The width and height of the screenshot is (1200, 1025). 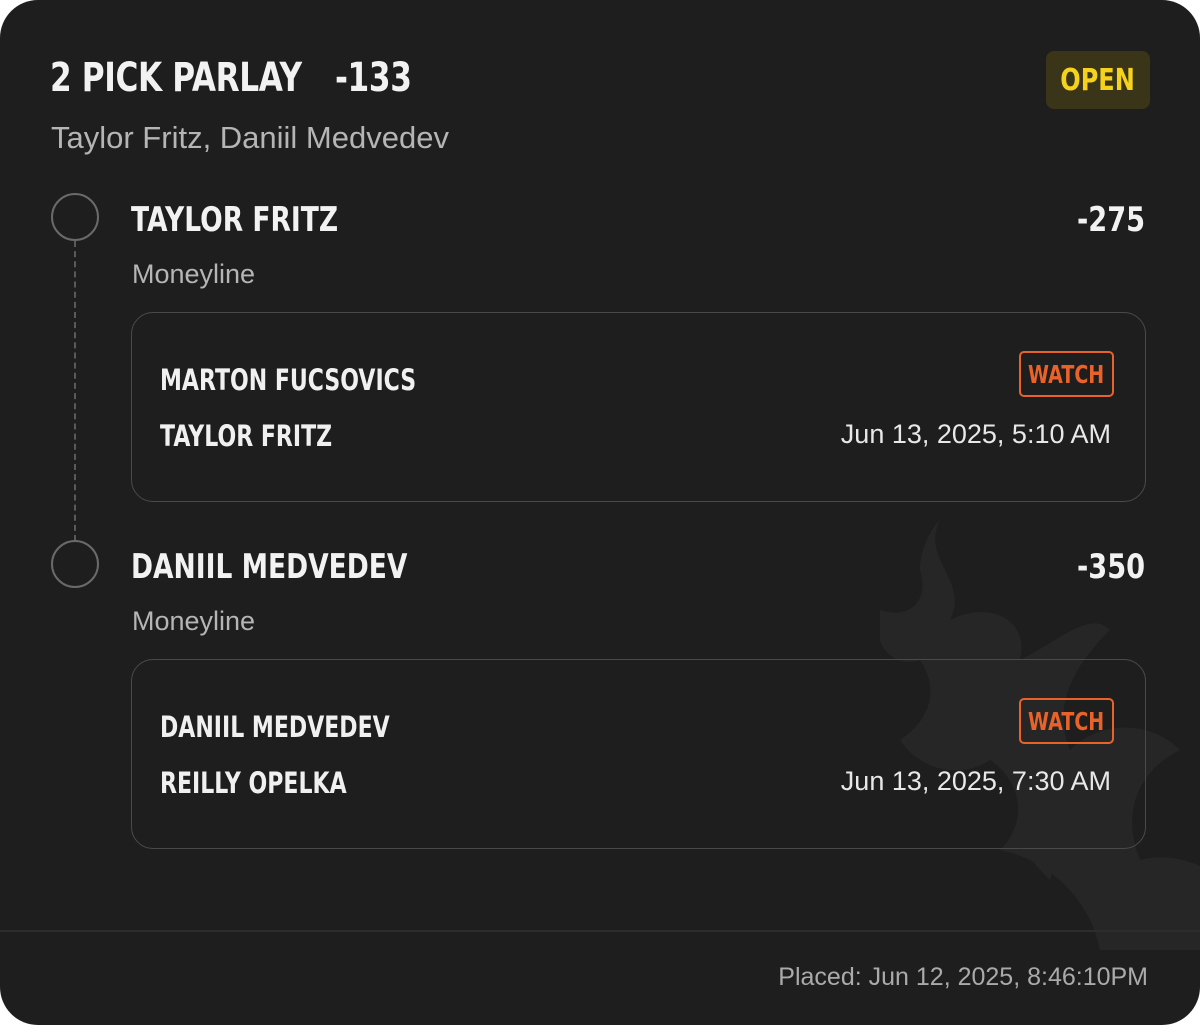 What do you see at coordinates (373, 78) in the screenshot?
I see `bet-odds: -133` at bounding box center [373, 78].